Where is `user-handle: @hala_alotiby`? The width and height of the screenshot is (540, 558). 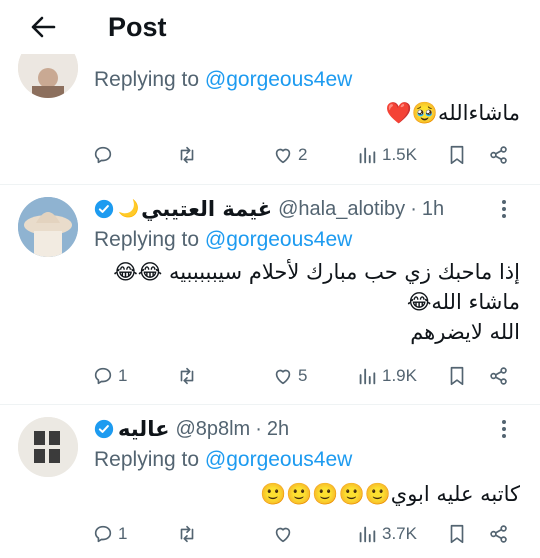
user-handle: @hala_alotiby is located at coordinates (341, 209).